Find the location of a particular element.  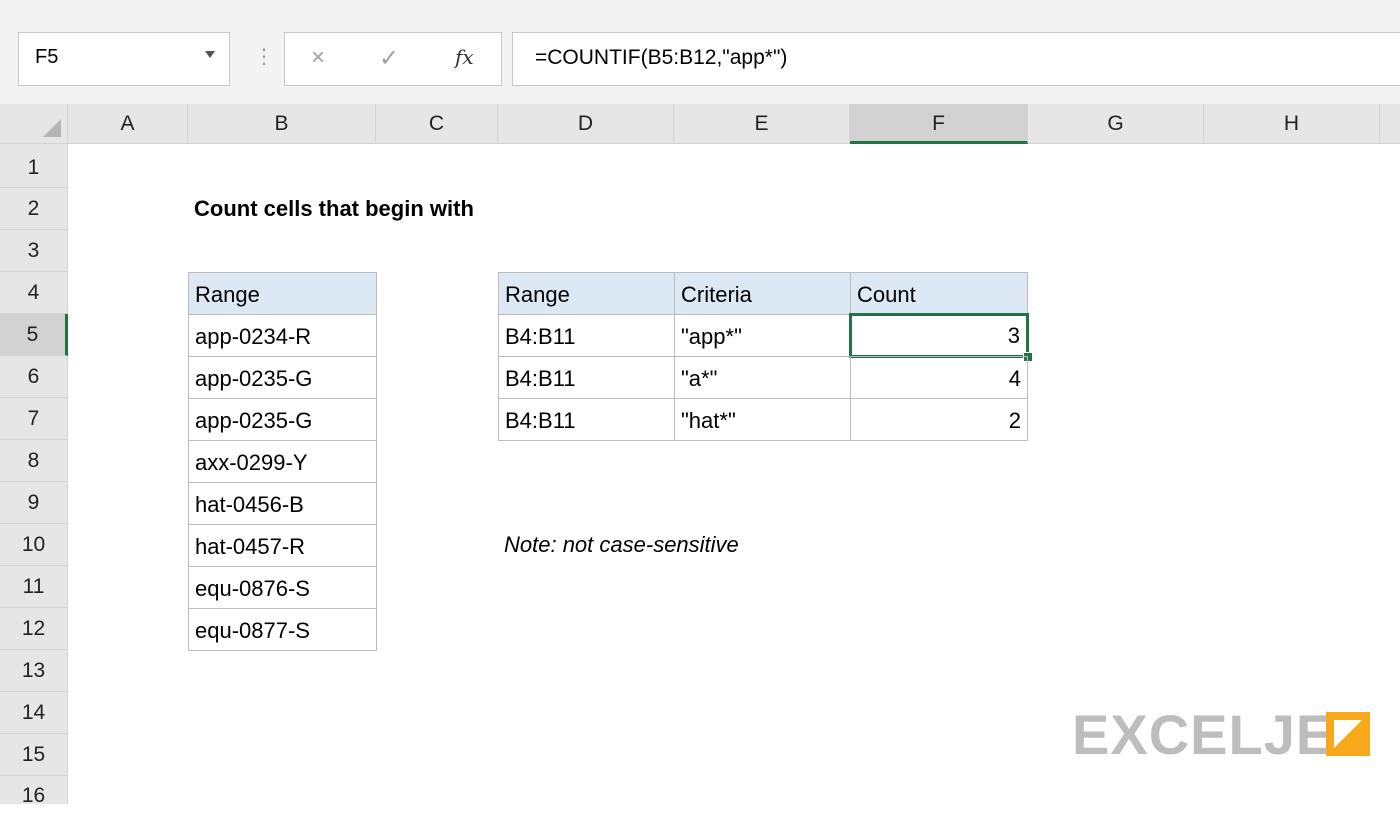

row-header-11: 11 is located at coordinates (34, 587).